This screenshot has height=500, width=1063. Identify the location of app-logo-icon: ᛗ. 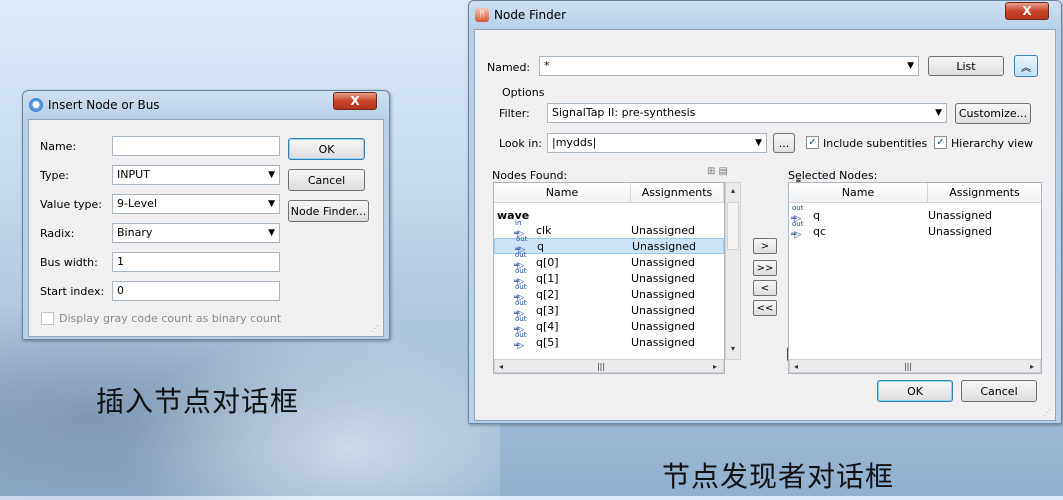
(482, 15).